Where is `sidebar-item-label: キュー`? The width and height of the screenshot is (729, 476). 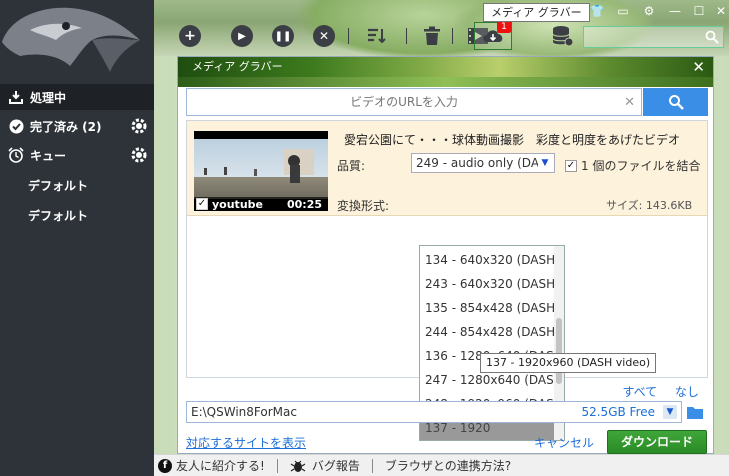
sidebar-item-label: キュー is located at coordinates (48, 155).